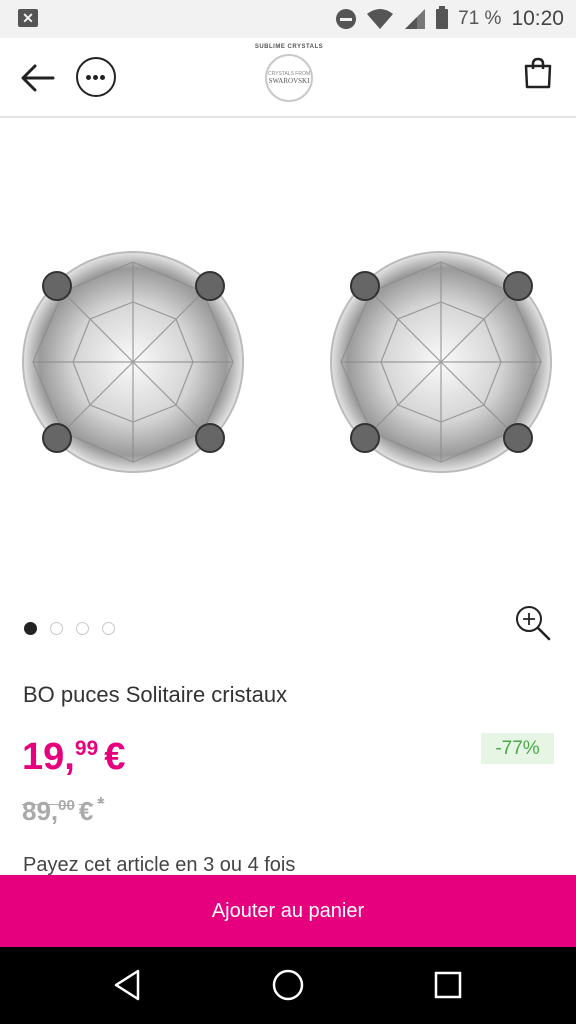 Image resolution: width=576 pixels, height=1024 pixels. Describe the element at coordinates (28, 18) in the screenshot. I see `notification-icon: ✕` at that location.